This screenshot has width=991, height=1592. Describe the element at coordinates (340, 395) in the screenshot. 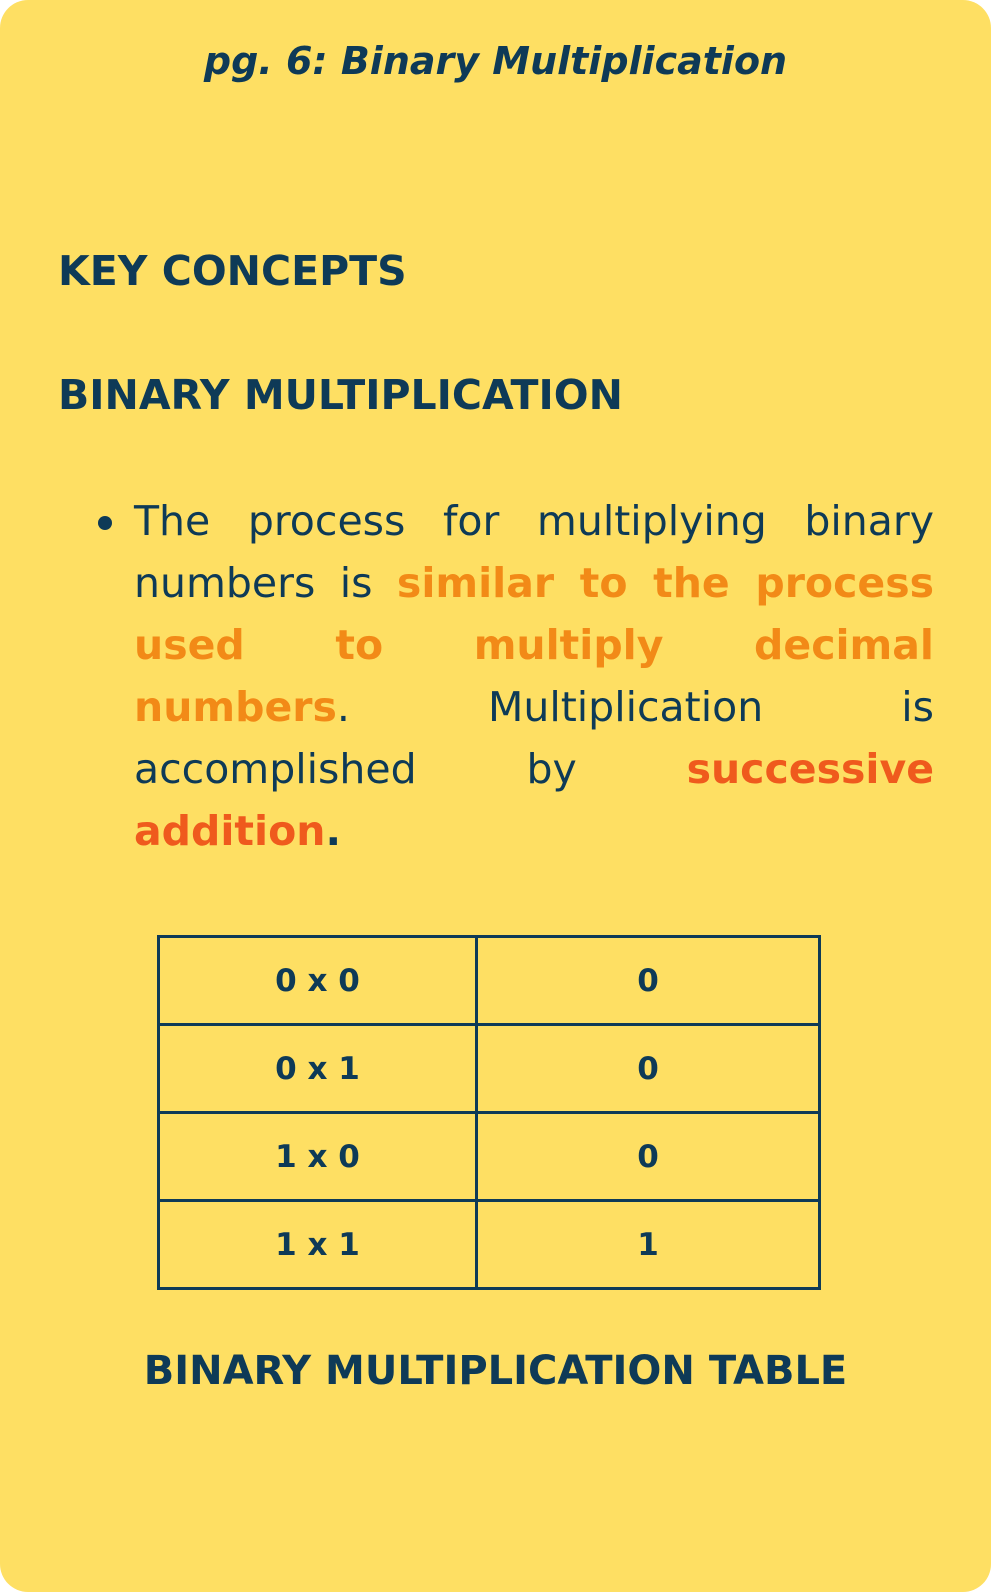

I see `section-heading: BINARY MULTIPLICATION` at that location.